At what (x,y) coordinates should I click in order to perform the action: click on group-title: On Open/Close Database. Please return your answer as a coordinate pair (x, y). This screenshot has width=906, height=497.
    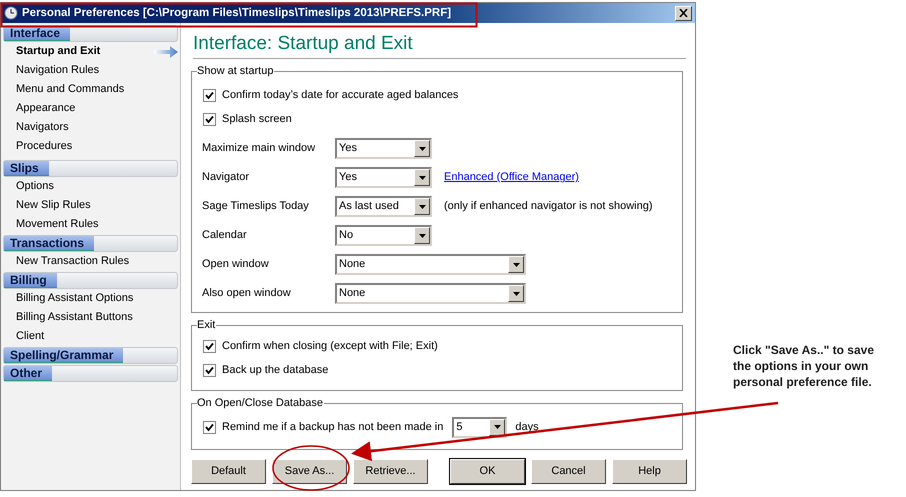
    Looking at the image, I should click on (260, 403).